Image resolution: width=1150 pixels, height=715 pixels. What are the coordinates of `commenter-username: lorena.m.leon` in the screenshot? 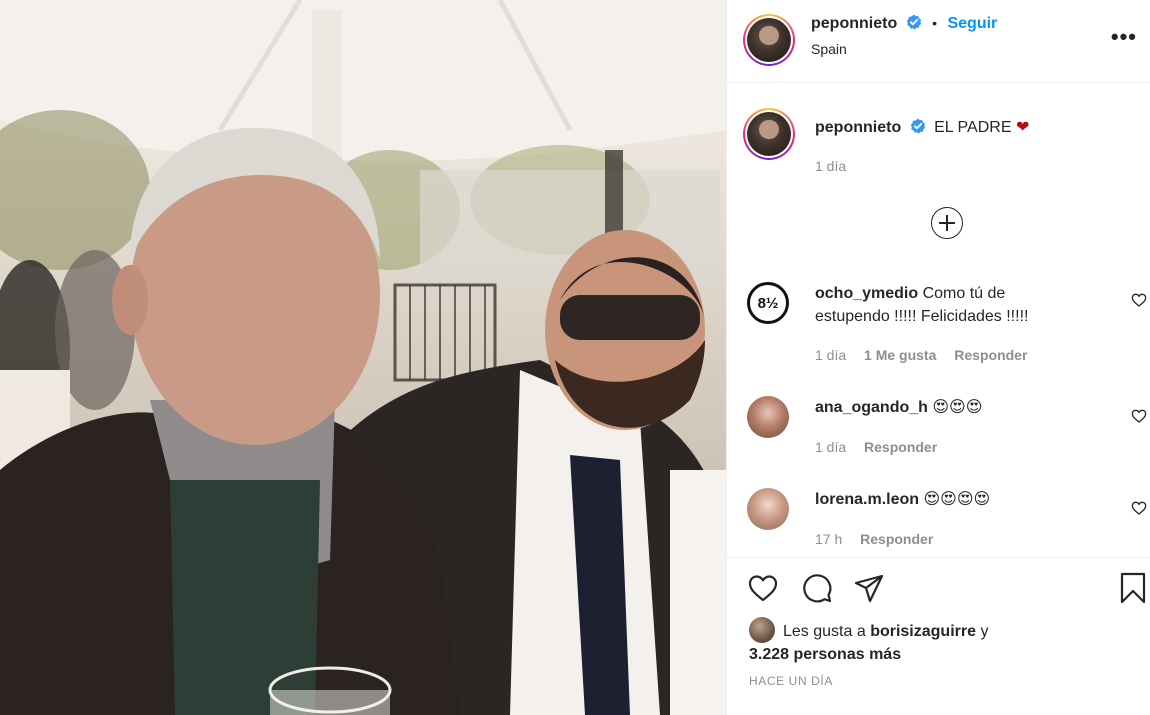 It's located at (867, 499).